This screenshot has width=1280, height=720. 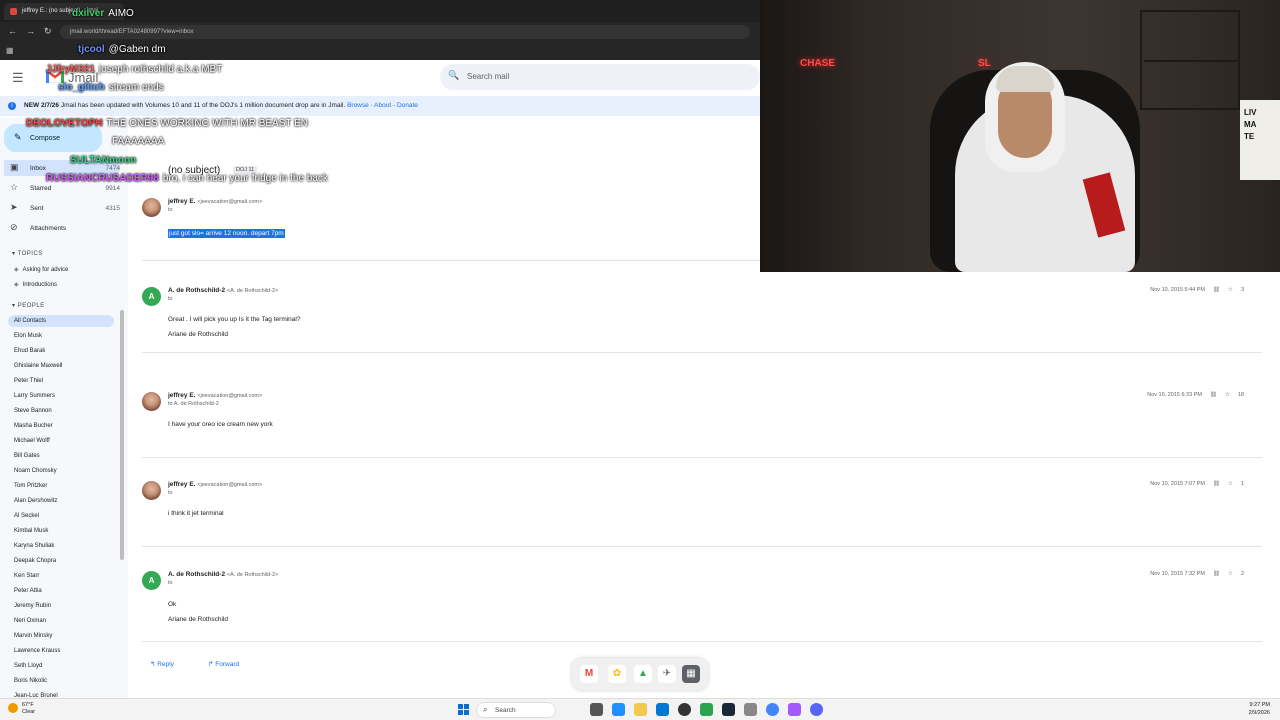 What do you see at coordinates (794, 709) in the screenshot?
I see `app-icon` at bounding box center [794, 709].